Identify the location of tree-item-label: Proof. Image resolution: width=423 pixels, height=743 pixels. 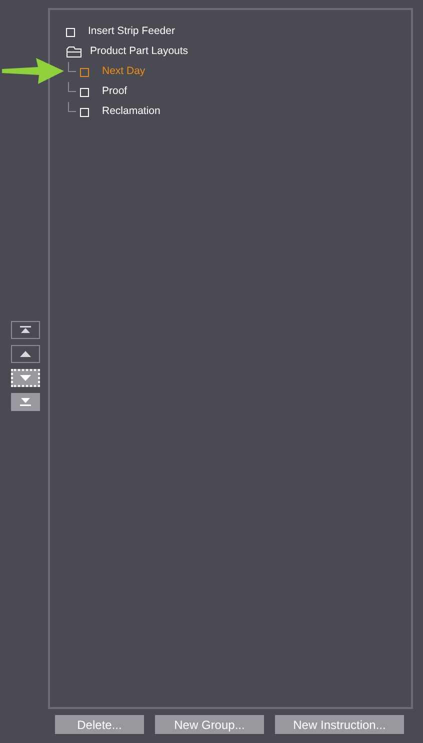
(115, 92).